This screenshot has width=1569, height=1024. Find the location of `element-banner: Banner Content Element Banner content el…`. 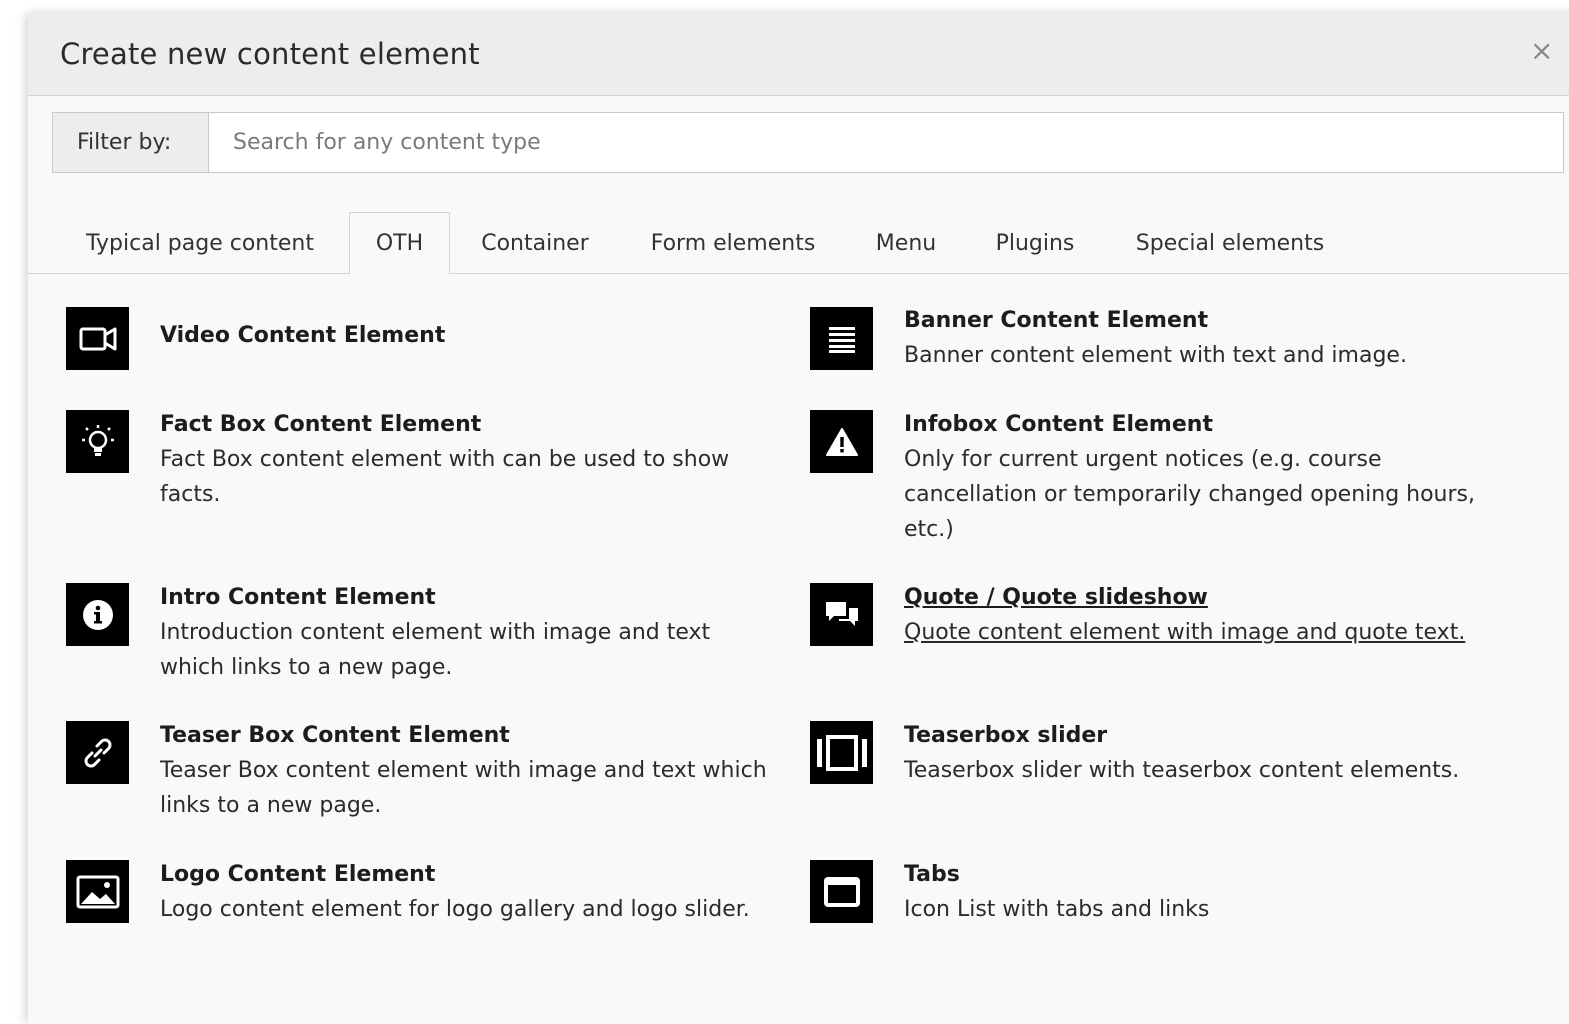

element-banner: Banner Content Element Banner content el… is located at coordinates (1170, 340).